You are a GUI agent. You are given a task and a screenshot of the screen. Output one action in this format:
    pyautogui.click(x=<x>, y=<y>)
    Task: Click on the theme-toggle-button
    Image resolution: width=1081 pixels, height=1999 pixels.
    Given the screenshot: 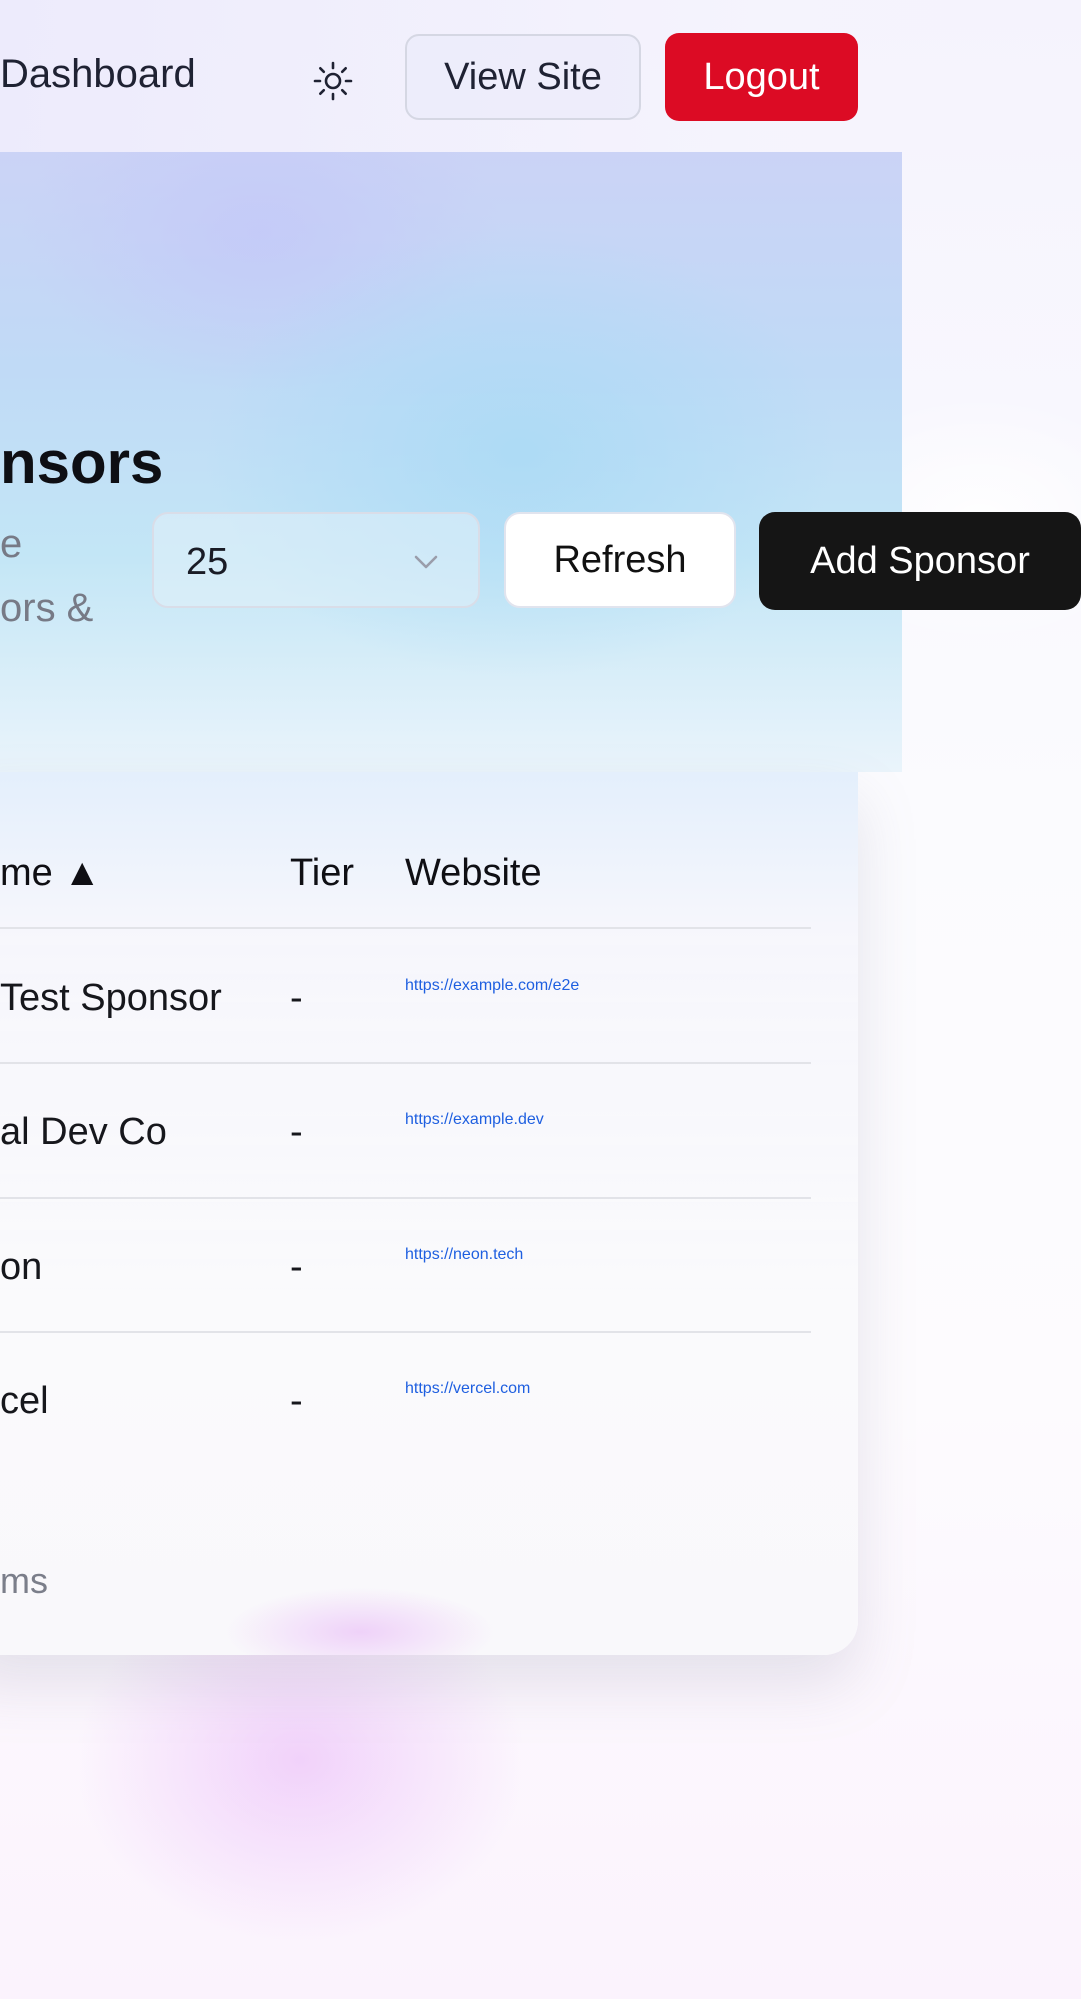 What is the action you would take?
    pyautogui.click(x=333, y=81)
    